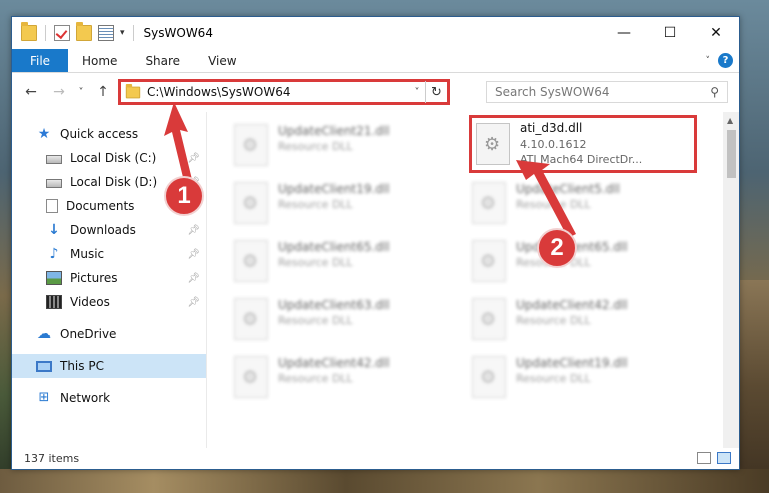 The width and height of the screenshot is (769, 493). I want to click on music-icon: ♪, so click(54, 254).